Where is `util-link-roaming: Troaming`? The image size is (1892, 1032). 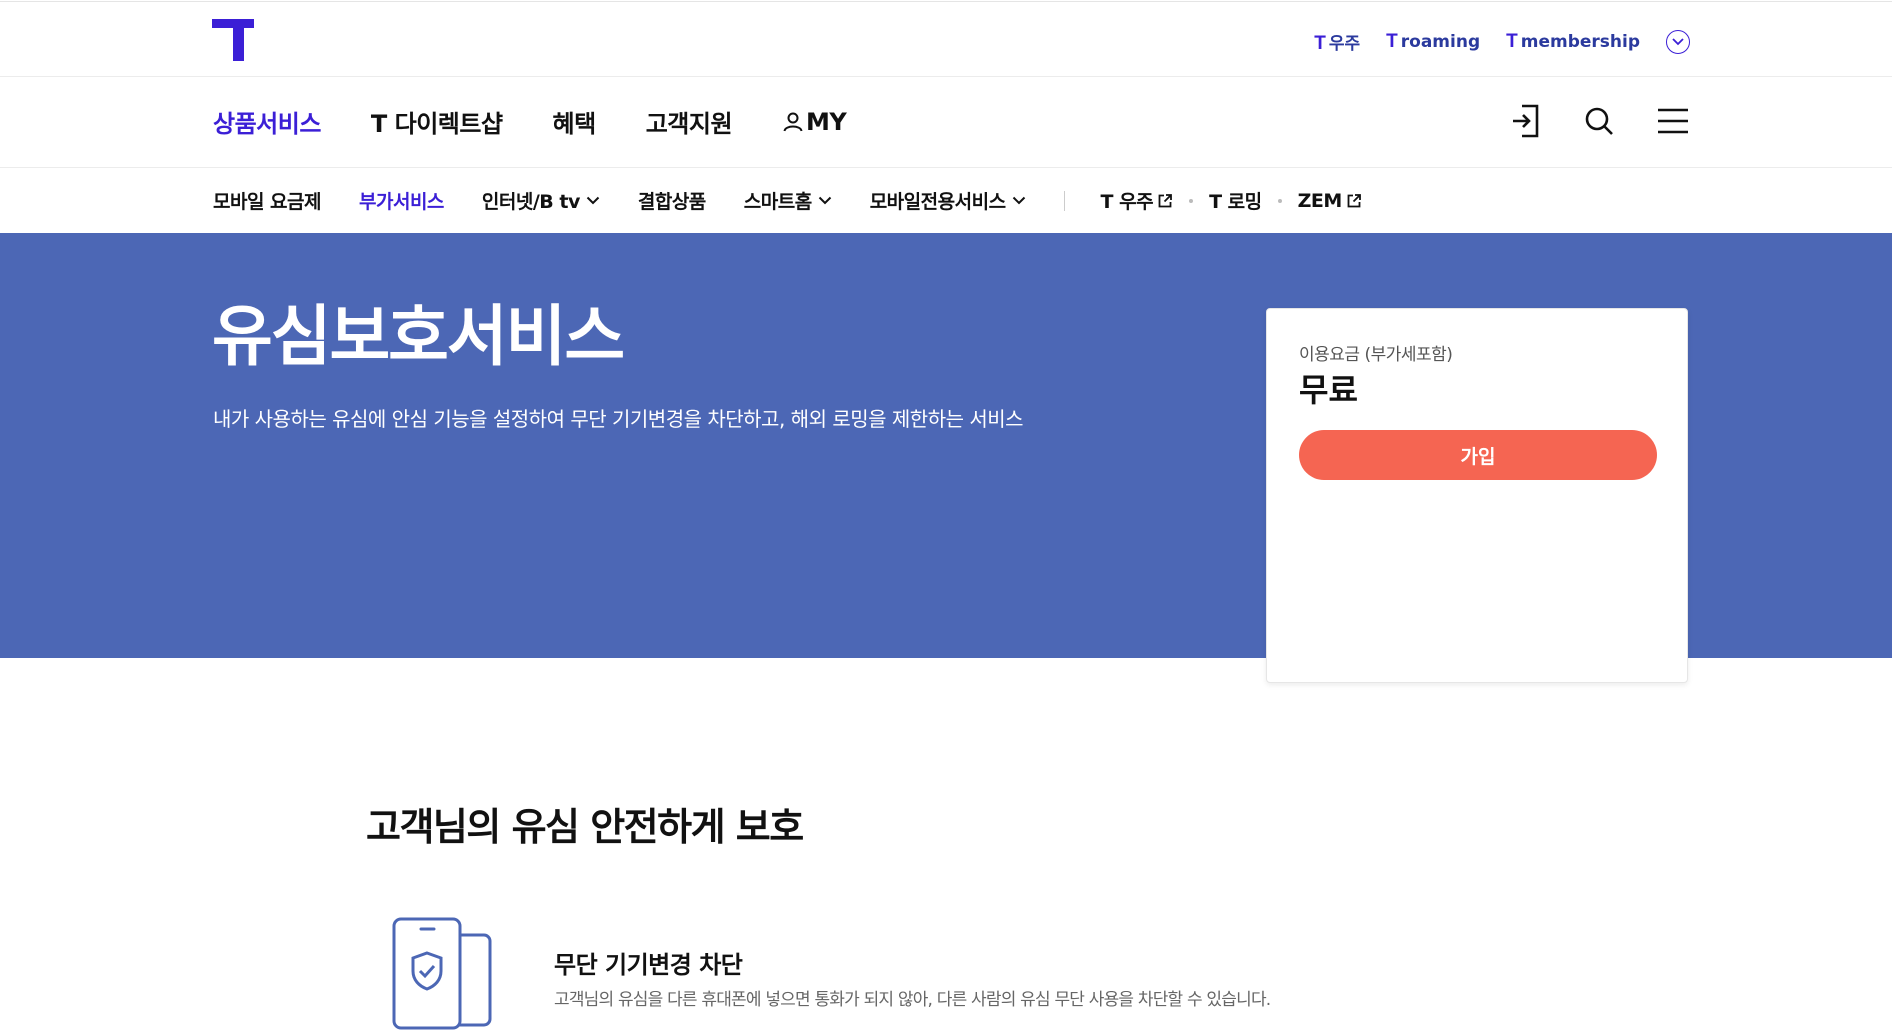
util-link-roaming: Troaming is located at coordinates (1433, 42).